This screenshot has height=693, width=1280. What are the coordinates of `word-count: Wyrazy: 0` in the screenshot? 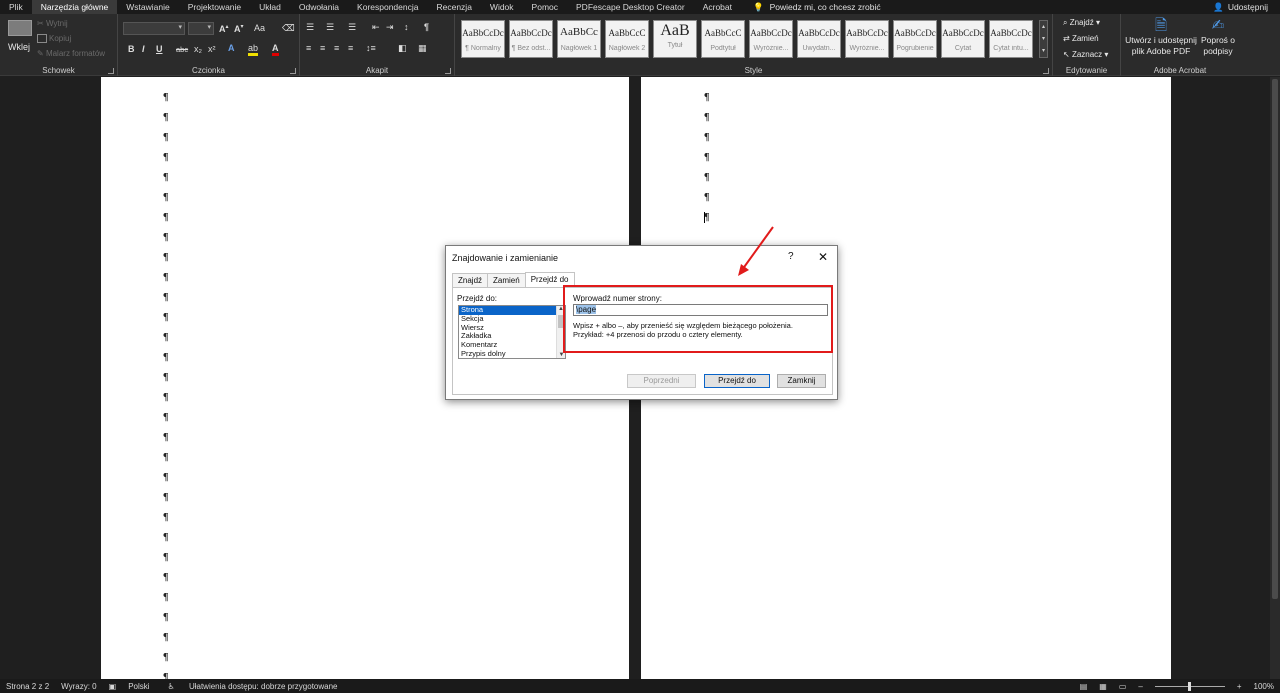 It's located at (79, 686).